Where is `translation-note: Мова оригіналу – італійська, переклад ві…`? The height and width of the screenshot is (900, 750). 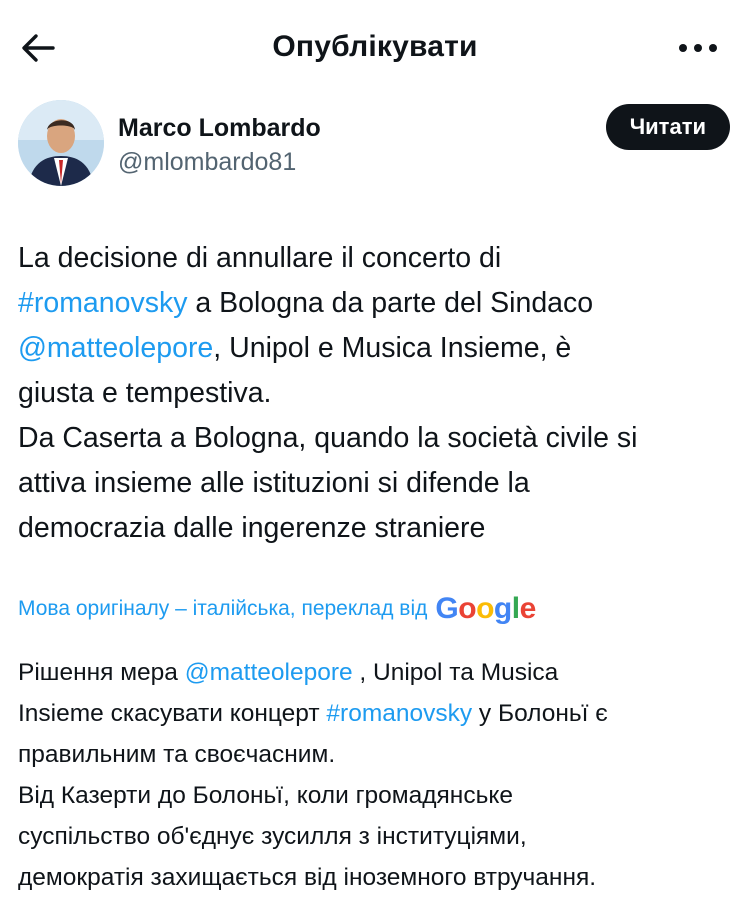
translation-note: Мова оригіналу – італійська, переклад ві… is located at coordinates (277, 609).